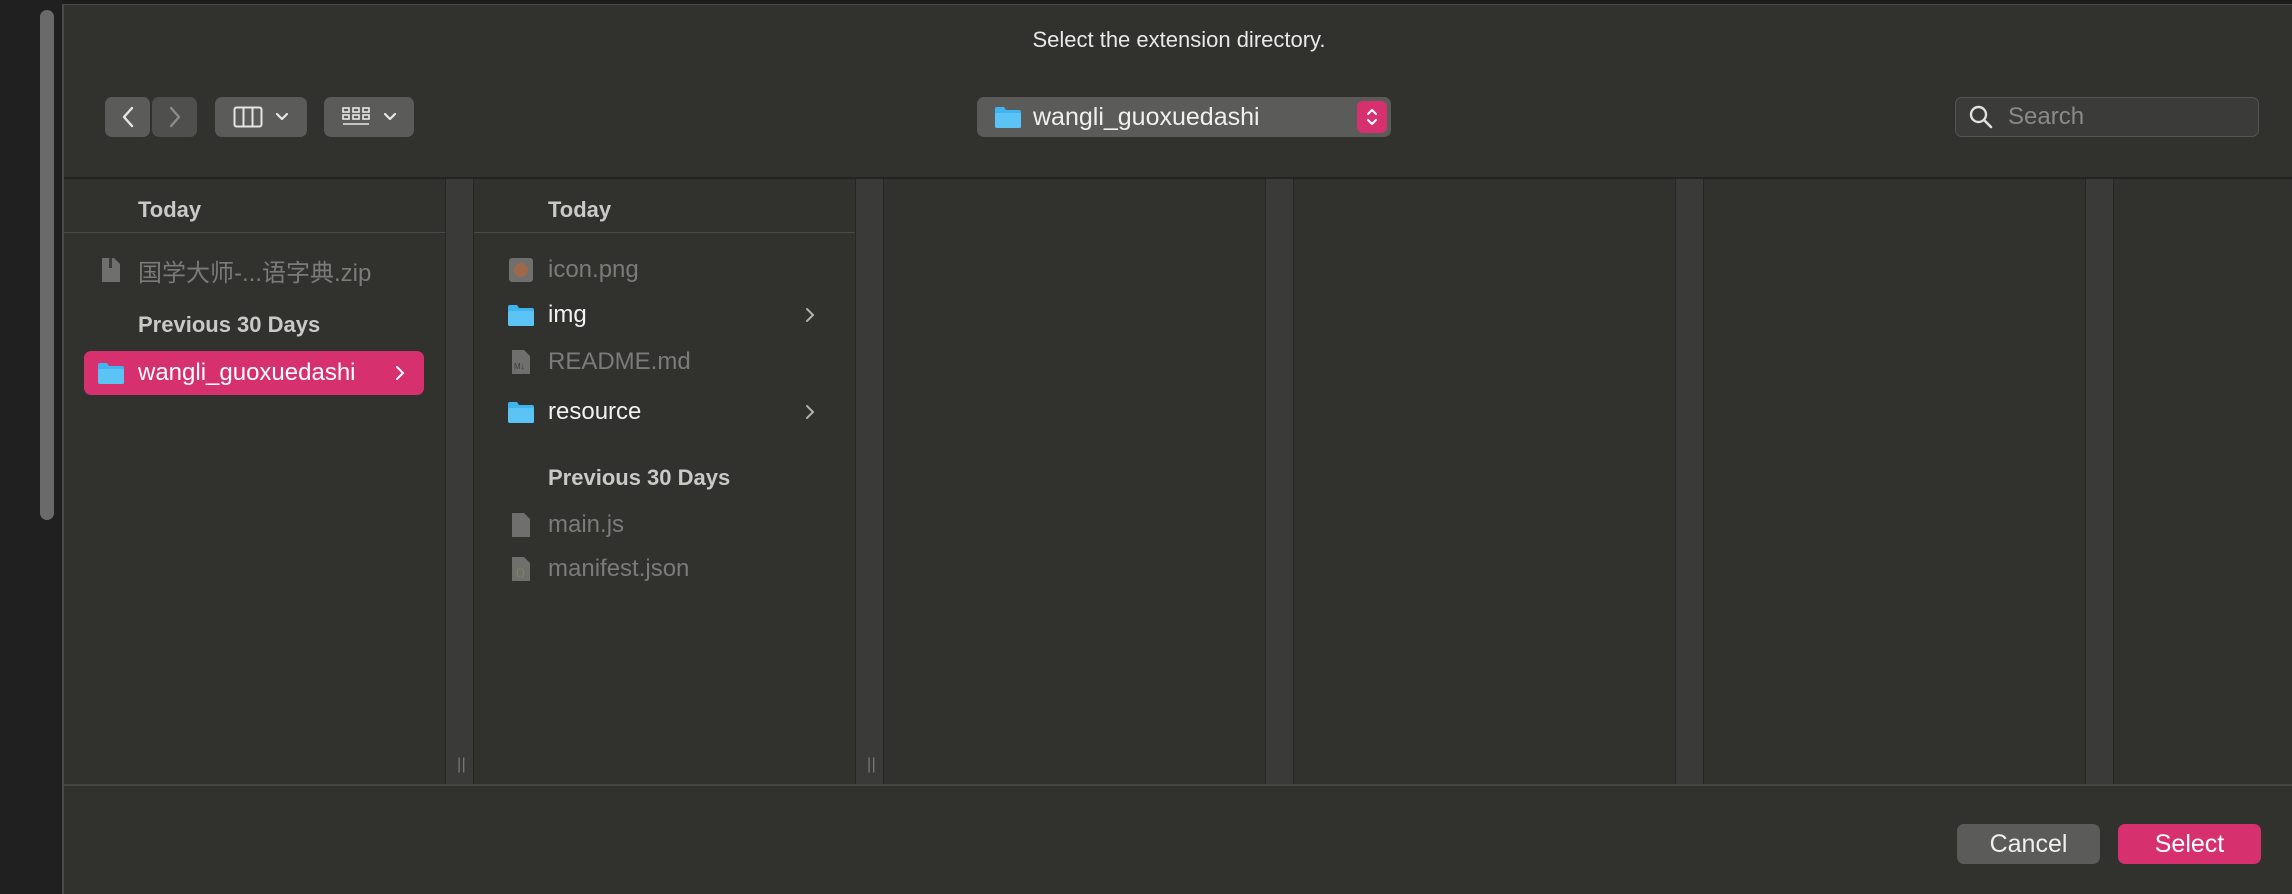 The width and height of the screenshot is (2292, 894). What do you see at coordinates (31, 447) in the screenshot?
I see `background-window` at bounding box center [31, 447].